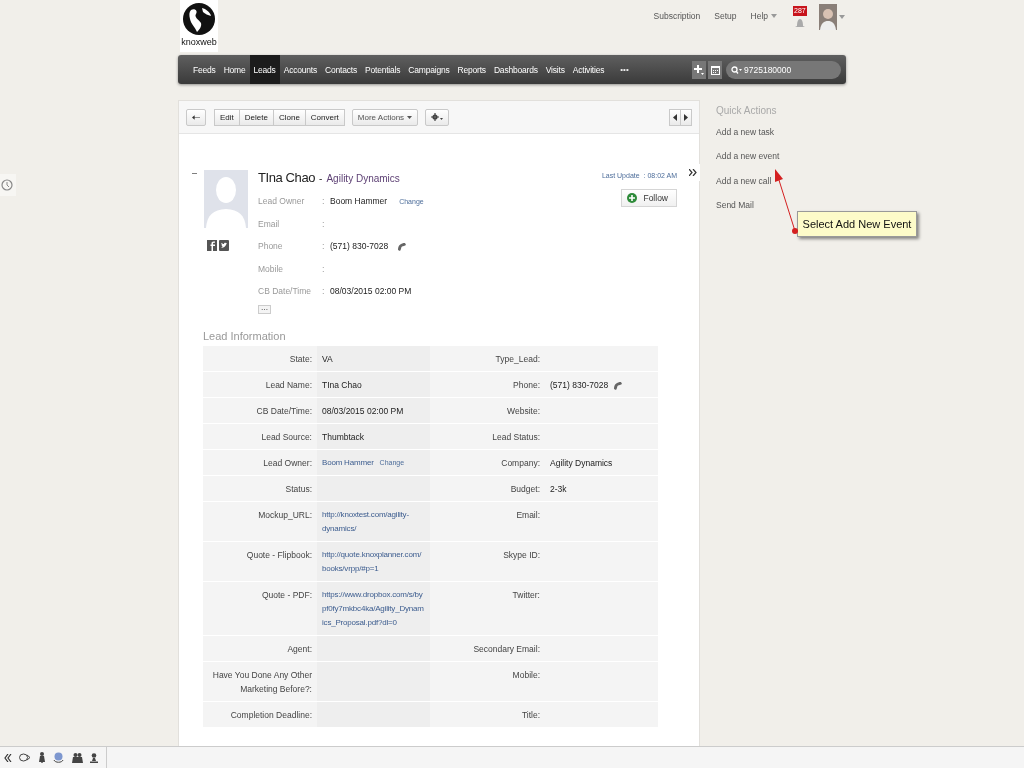 The image size is (1024, 768). Describe the element at coordinates (649, 198) in the screenshot. I see `follow-button: Follow` at that location.